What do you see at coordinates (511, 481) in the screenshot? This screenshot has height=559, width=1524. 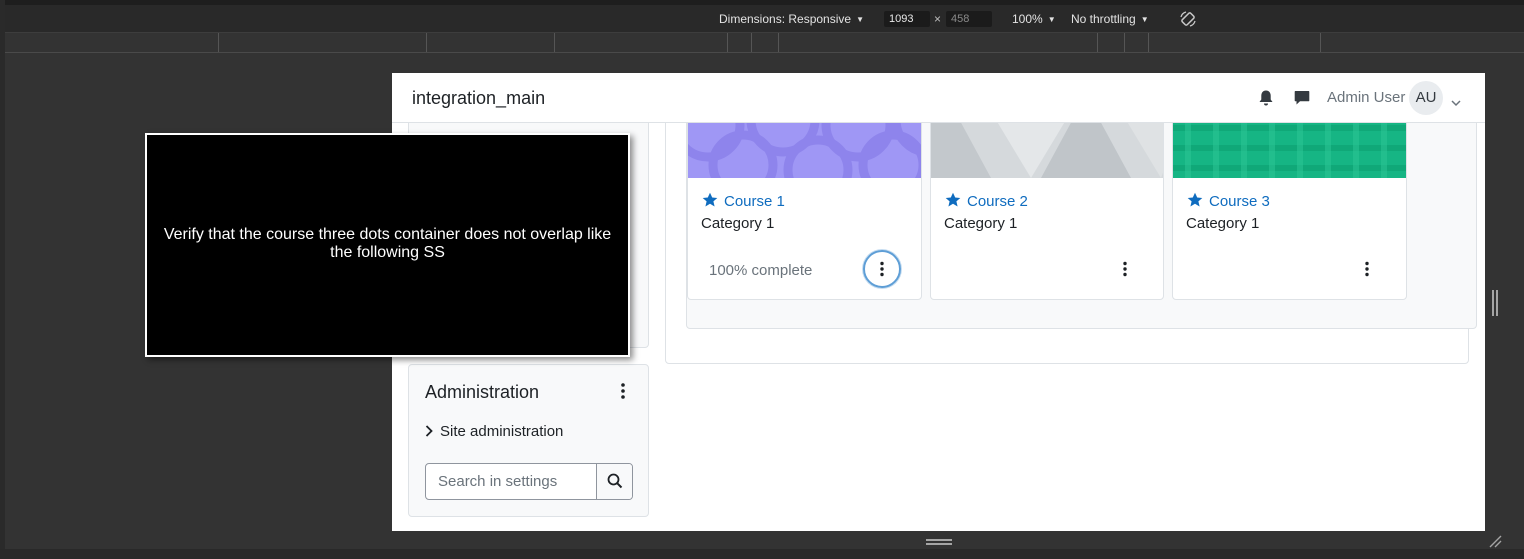 I see `settings-search-input` at bounding box center [511, 481].